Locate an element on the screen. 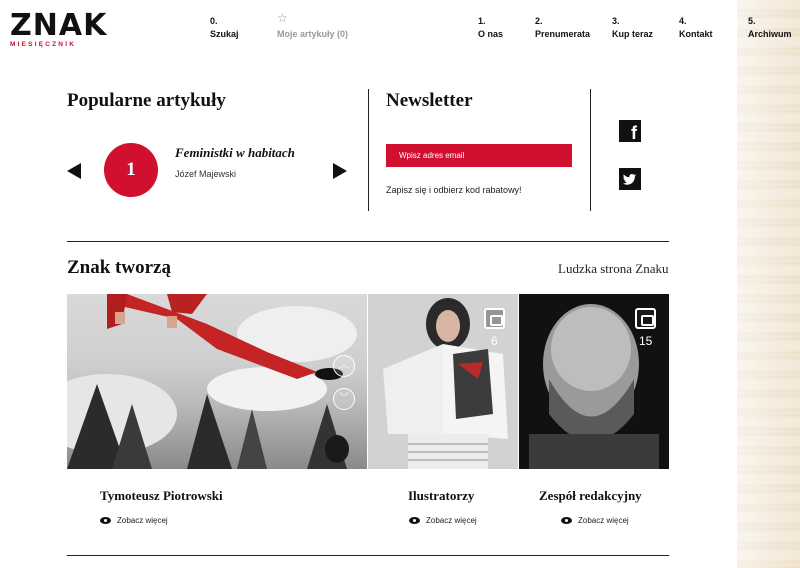 The image size is (800, 568). tile-image-piotrowski: ︿ ﹀ is located at coordinates (217, 381).